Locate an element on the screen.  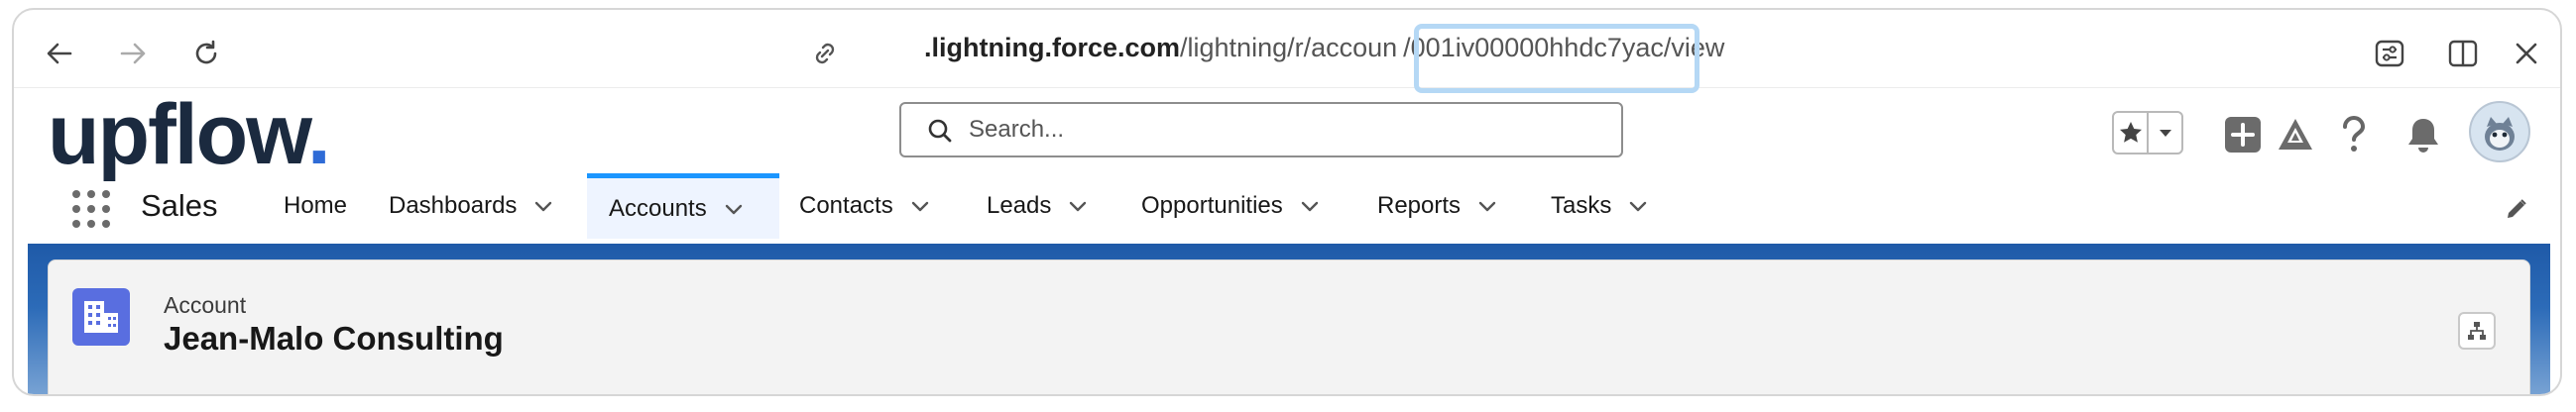
global-actions-add-icon is located at coordinates (2243, 134).